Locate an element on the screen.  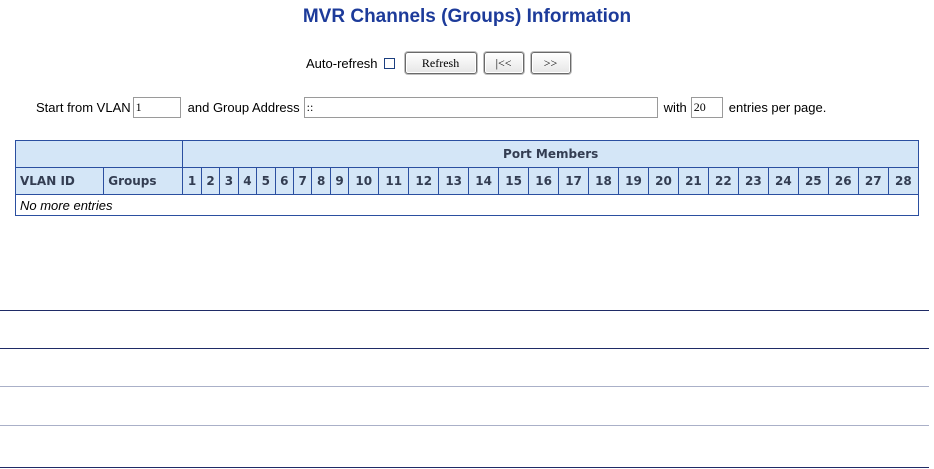
port-header-19: 19 is located at coordinates (633, 181).